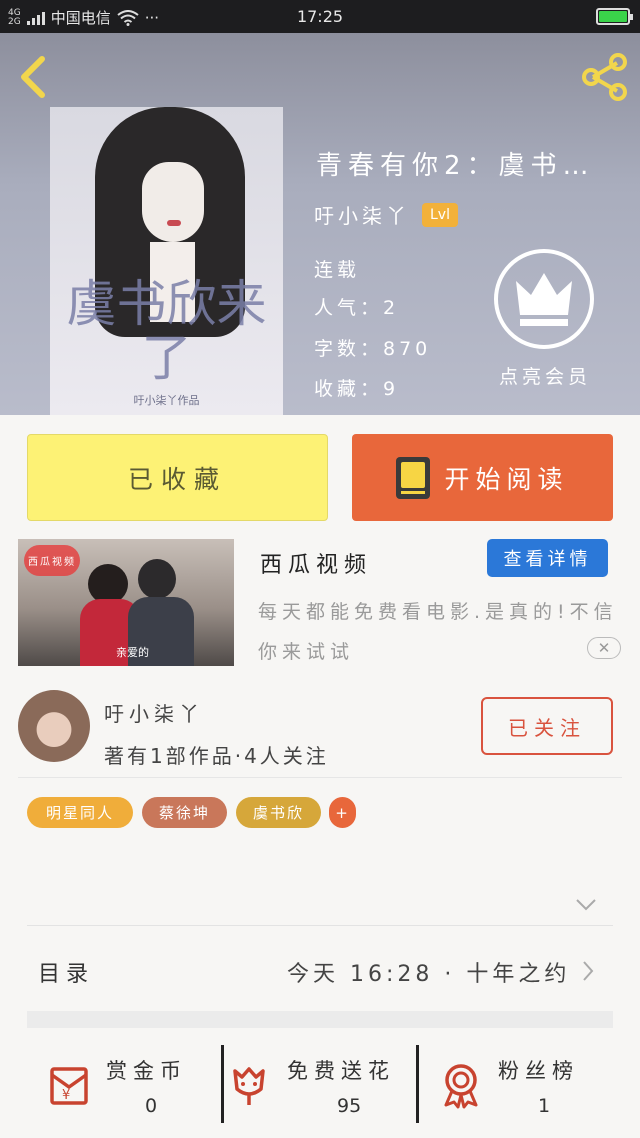 This screenshot has width=640, height=1138. Describe the element at coordinates (132, 652) in the screenshot. I see `video-caption: 亲爱的` at that location.